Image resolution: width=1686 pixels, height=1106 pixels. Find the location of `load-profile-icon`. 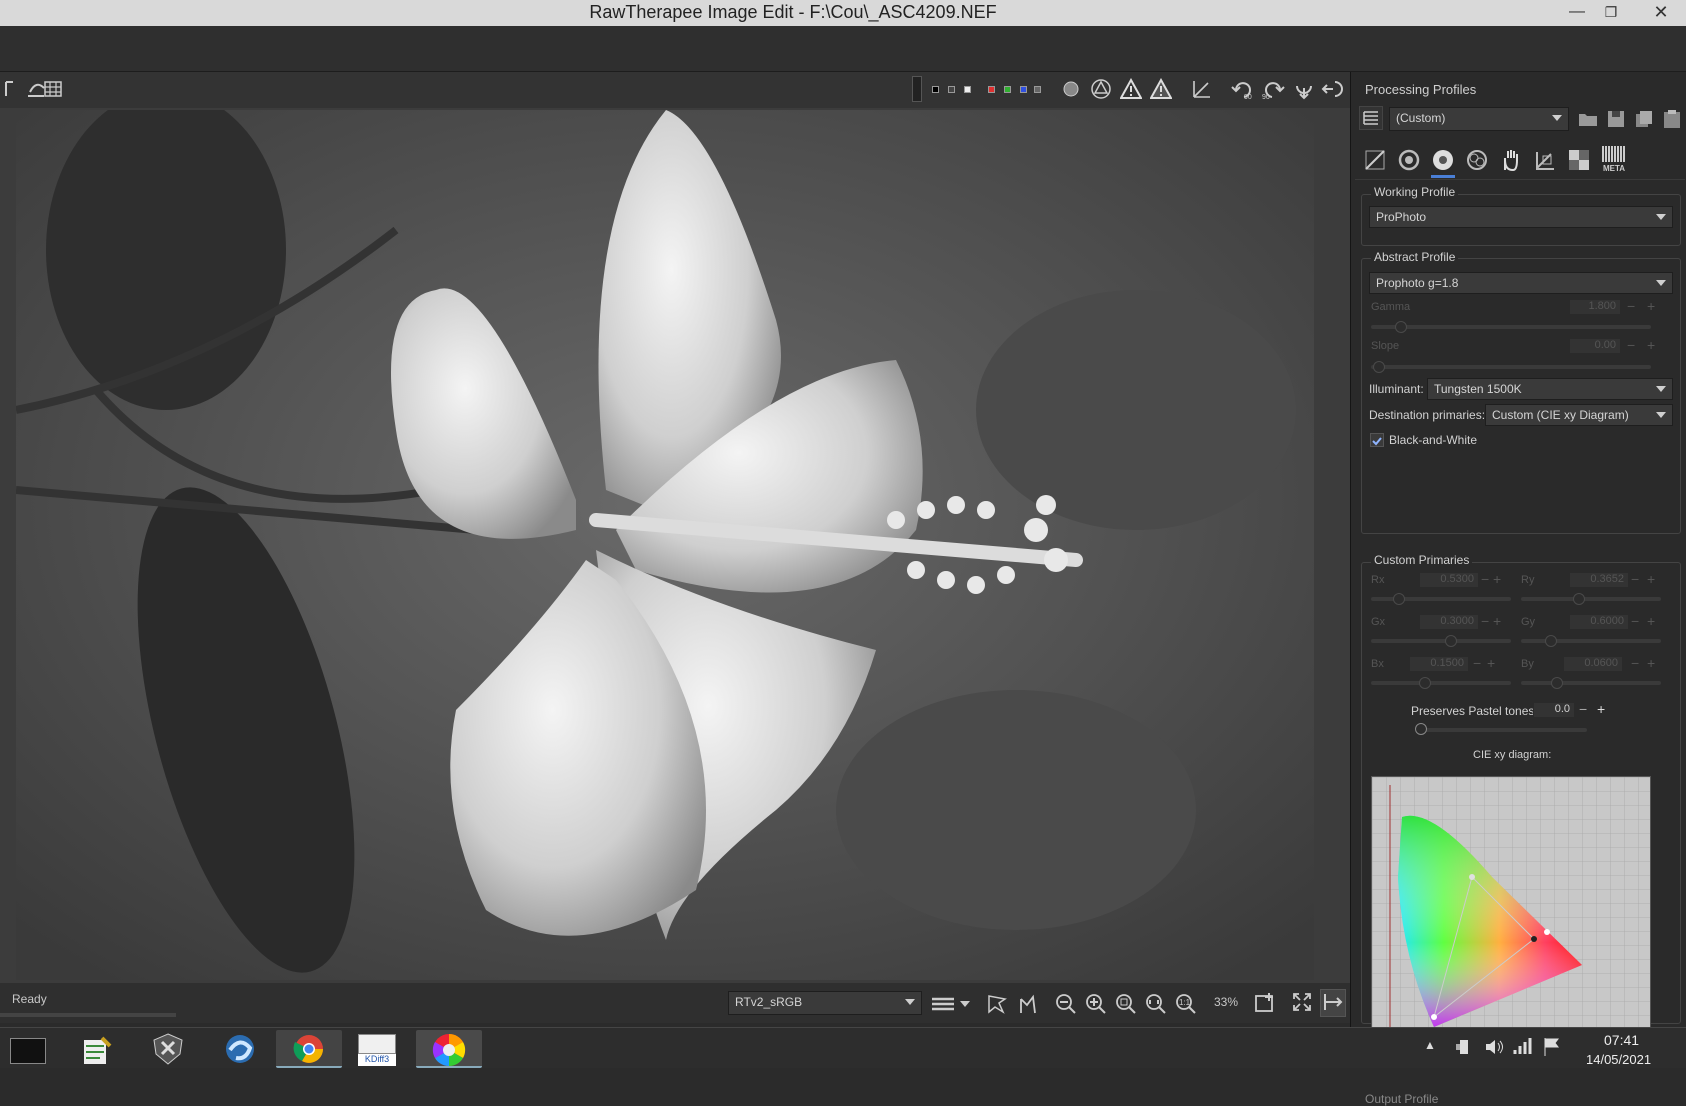

load-profile-icon is located at coordinates (1588, 121).